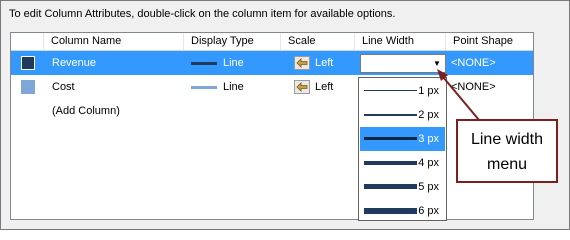  Describe the element at coordinates (507, 139) in the screenshot. I see `callout-line1: Line width` at that location.